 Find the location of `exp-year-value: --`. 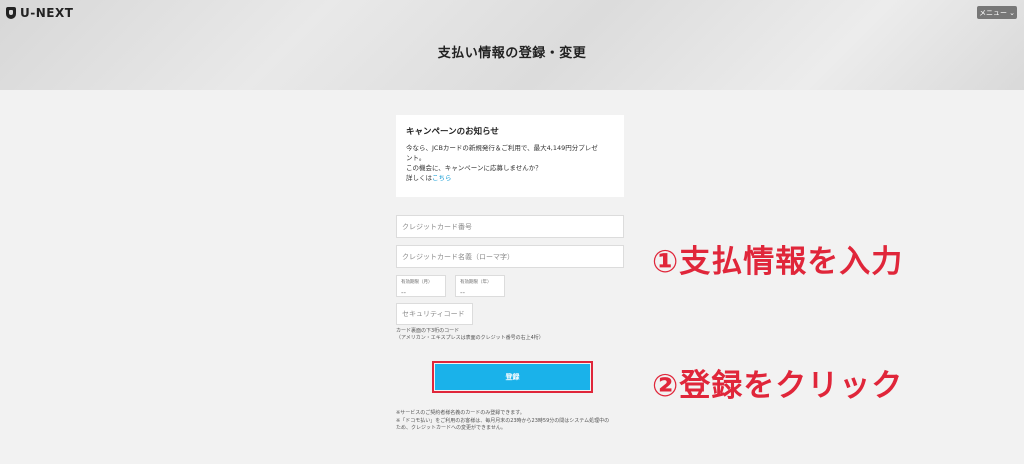

exp-year-value: -- is located at coordinates (463, 293).